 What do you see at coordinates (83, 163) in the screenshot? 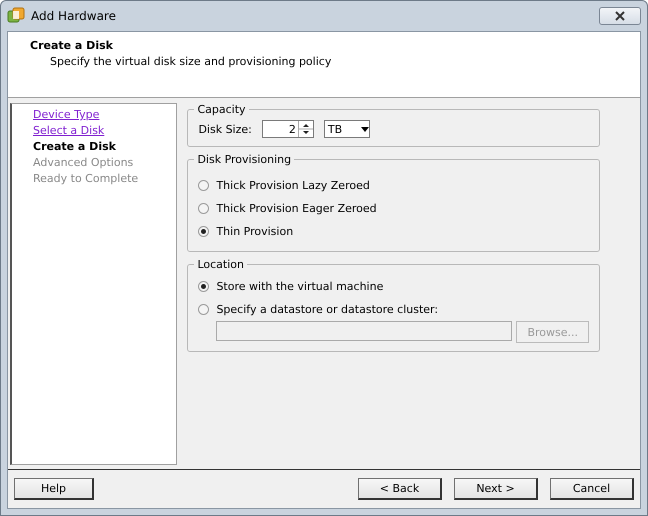
I see `step-label: Advanced Options` at bounding box center [83, 163].